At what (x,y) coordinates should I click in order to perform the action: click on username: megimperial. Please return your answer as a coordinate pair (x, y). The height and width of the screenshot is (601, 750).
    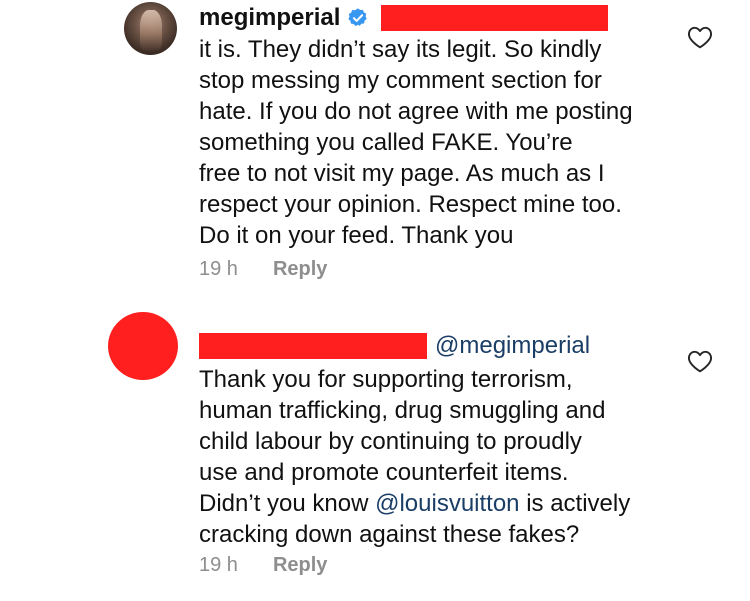
    Looking at the image, I should click on (269, 18).